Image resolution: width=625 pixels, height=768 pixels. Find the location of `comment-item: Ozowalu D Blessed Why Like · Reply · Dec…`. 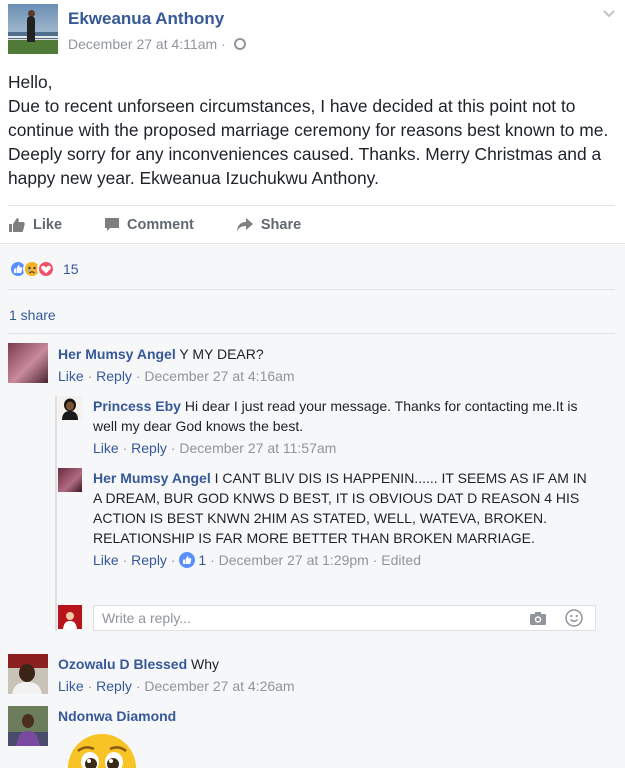

comment-item: Ozowalu D Blessed Why Like · Reply · Dec… is located at coordinates (333, 675).